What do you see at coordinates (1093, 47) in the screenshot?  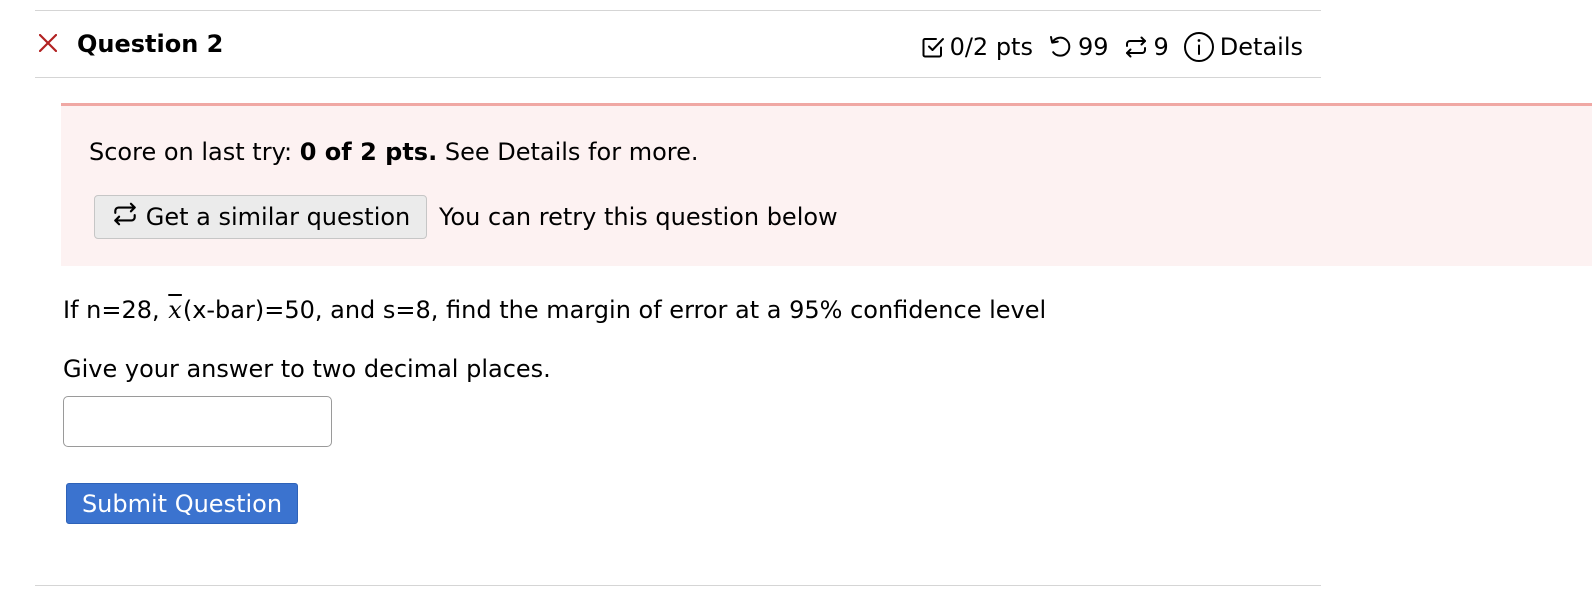 I see `attempts-text: 99` at bounding box center [1093, 47].